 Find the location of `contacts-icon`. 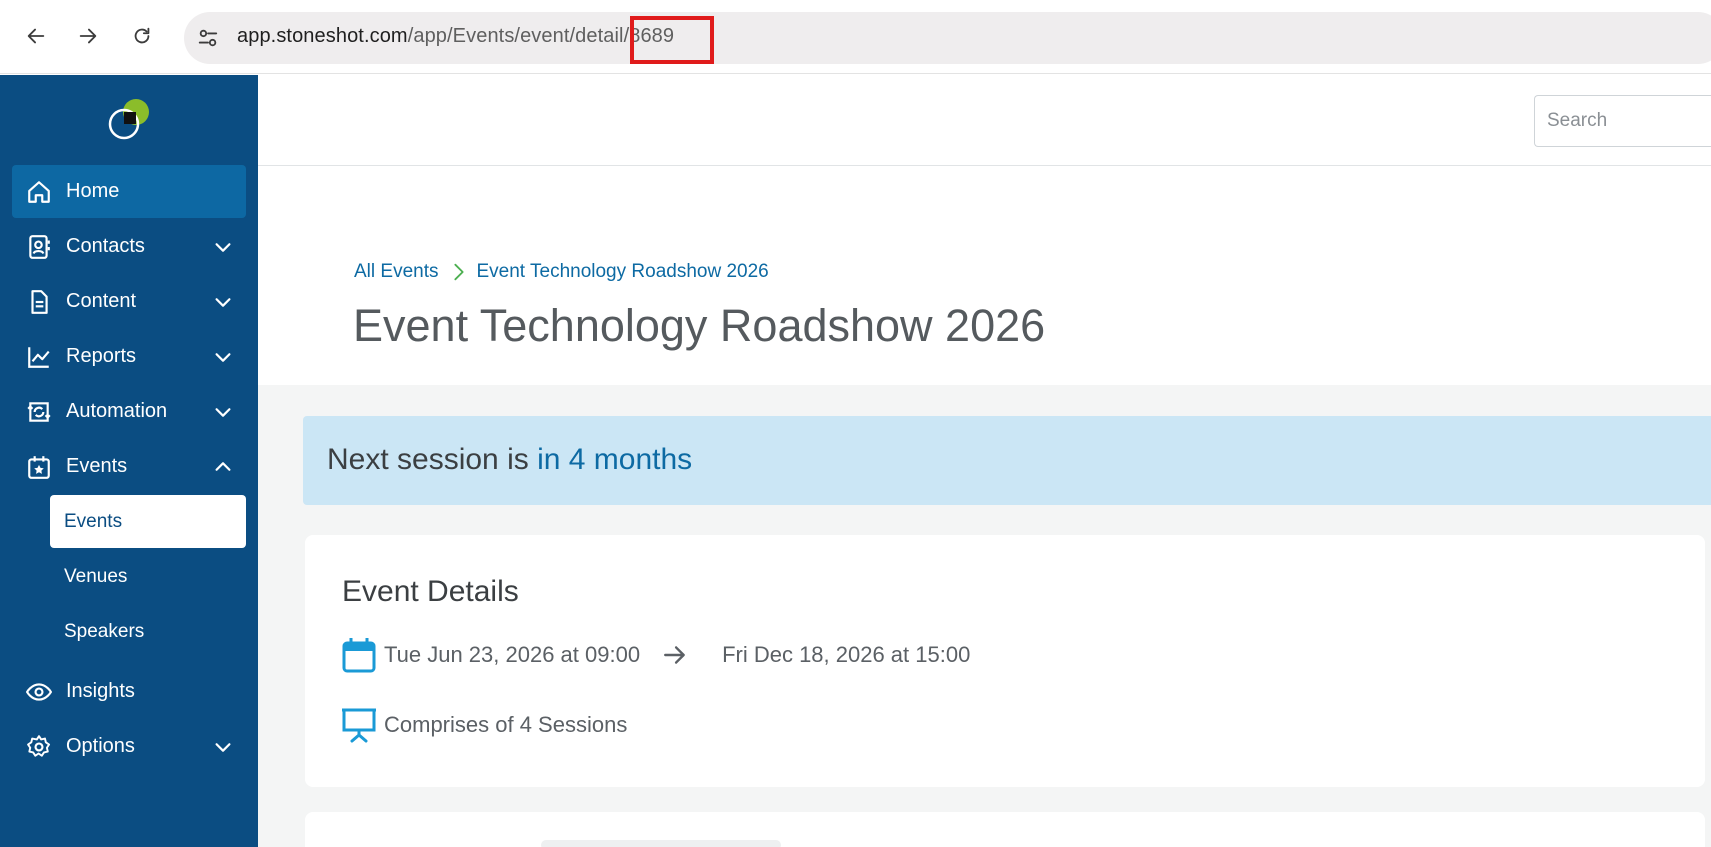

contacts-icon is located at coordinates (39, 247).